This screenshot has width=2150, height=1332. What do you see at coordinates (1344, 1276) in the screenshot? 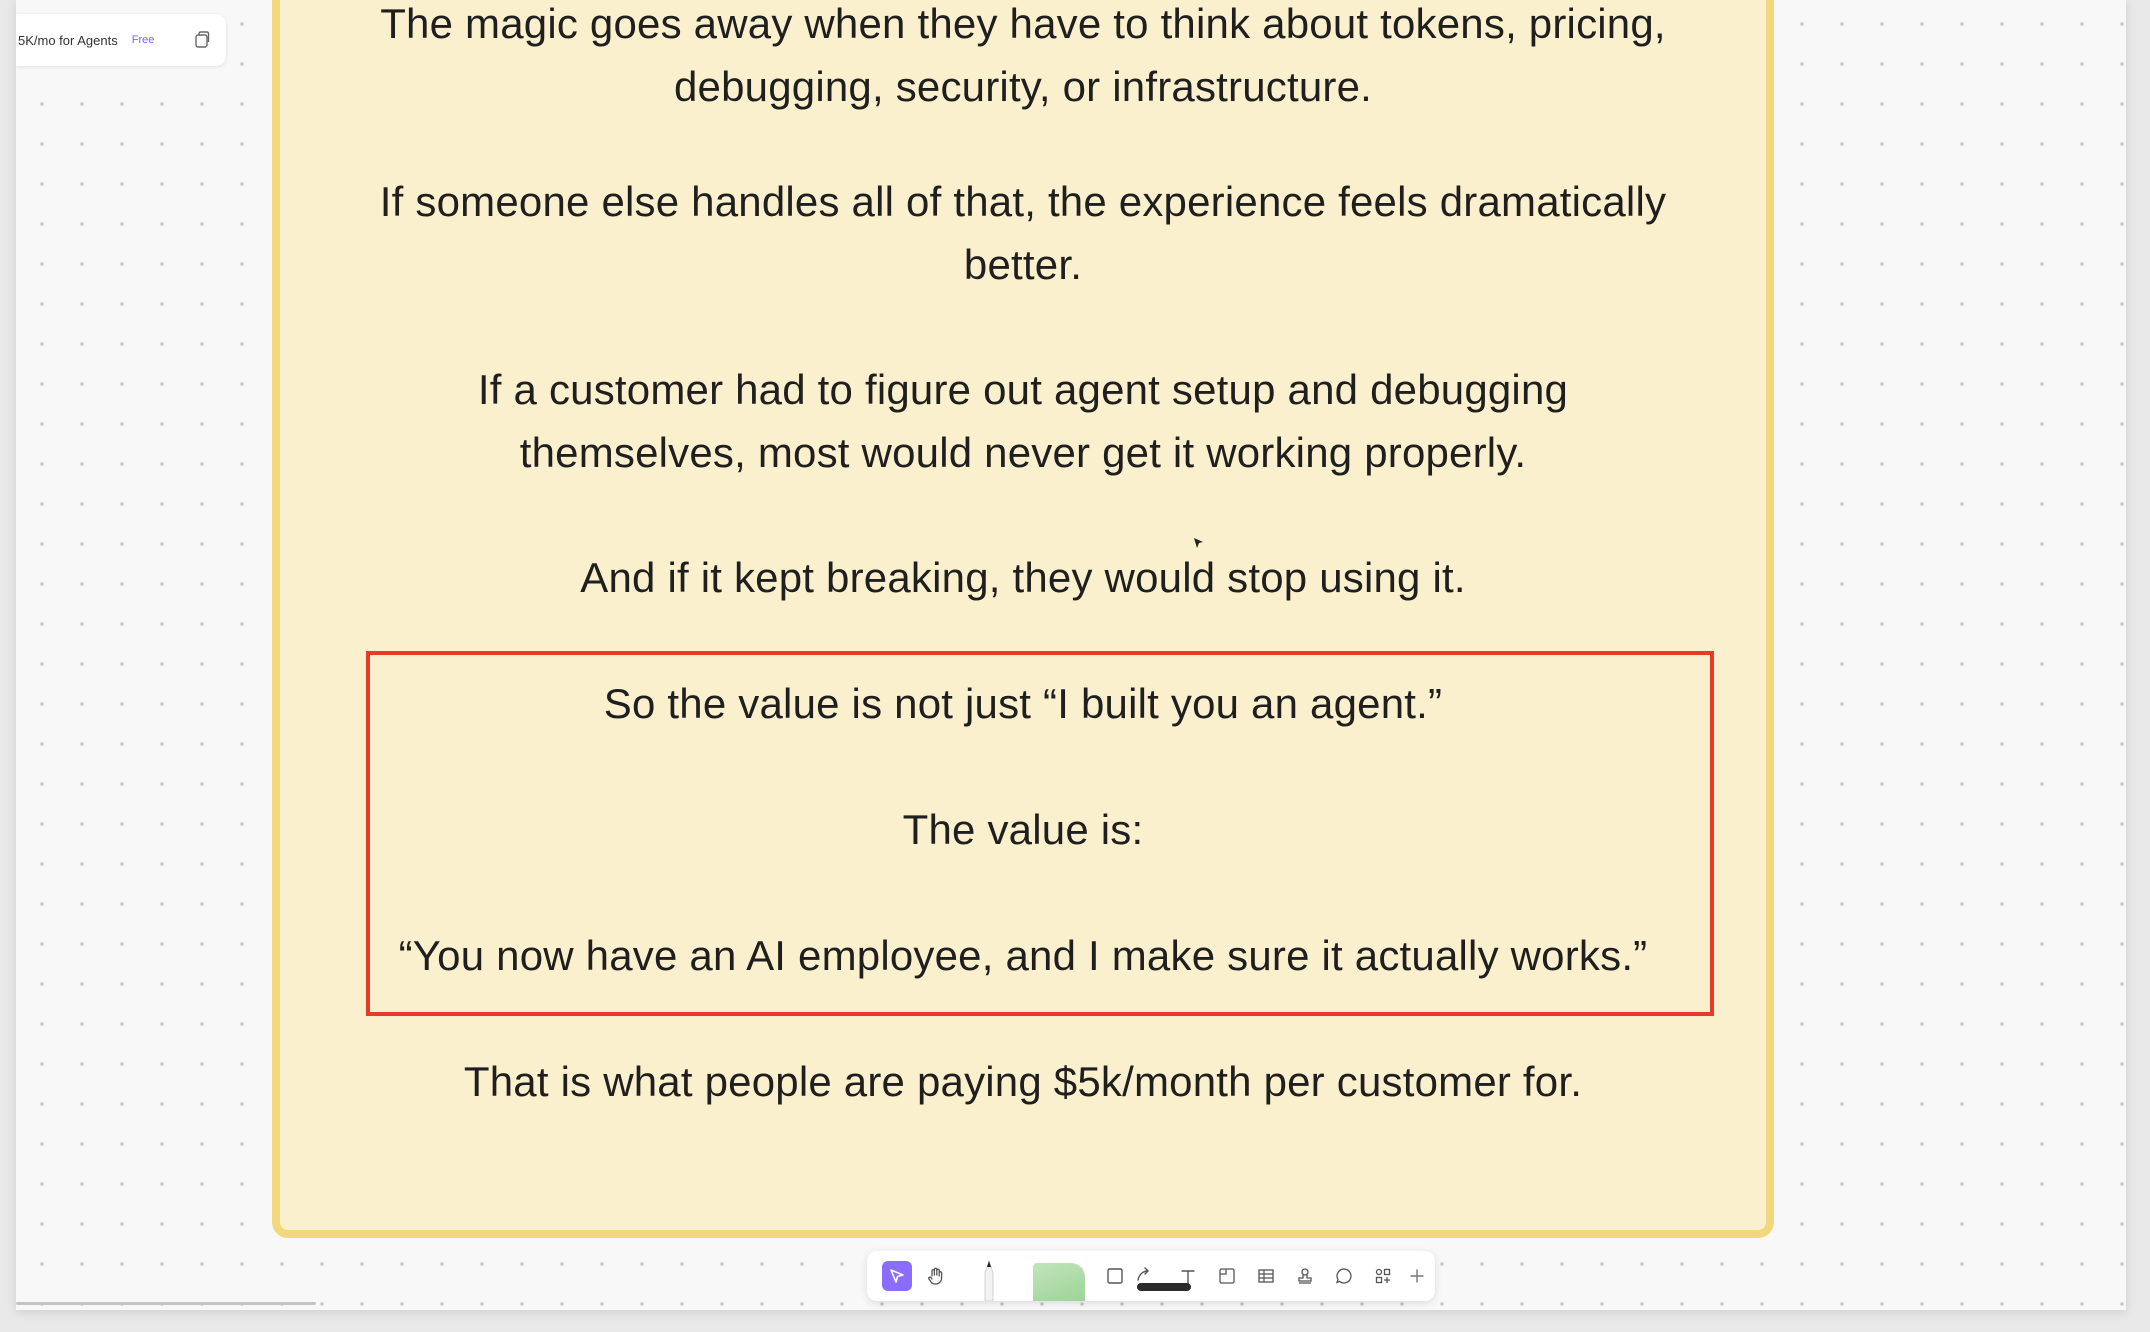
I see `comment-icon` at bounding box center [1344, 1276].